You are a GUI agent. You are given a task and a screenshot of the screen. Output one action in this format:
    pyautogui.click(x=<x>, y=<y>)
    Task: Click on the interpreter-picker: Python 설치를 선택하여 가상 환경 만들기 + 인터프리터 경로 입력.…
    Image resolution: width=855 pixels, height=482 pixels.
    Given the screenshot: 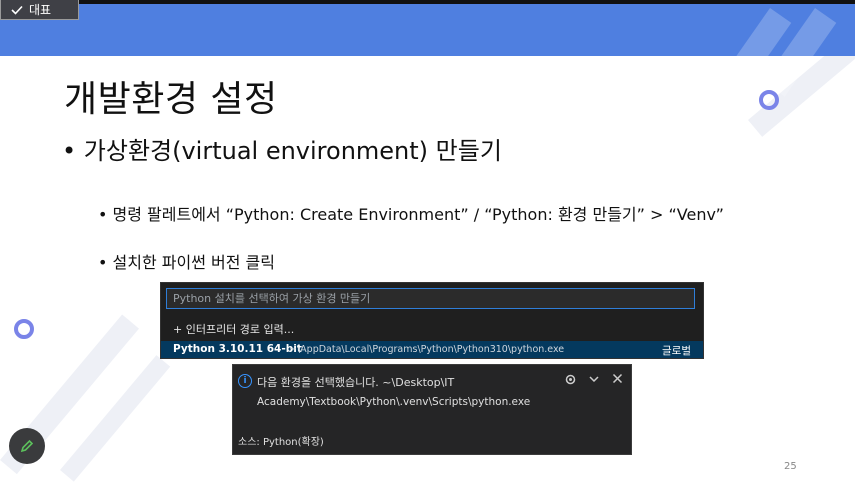 What is the action you would take?
    pyautogui.click(x=432, y=320)
    